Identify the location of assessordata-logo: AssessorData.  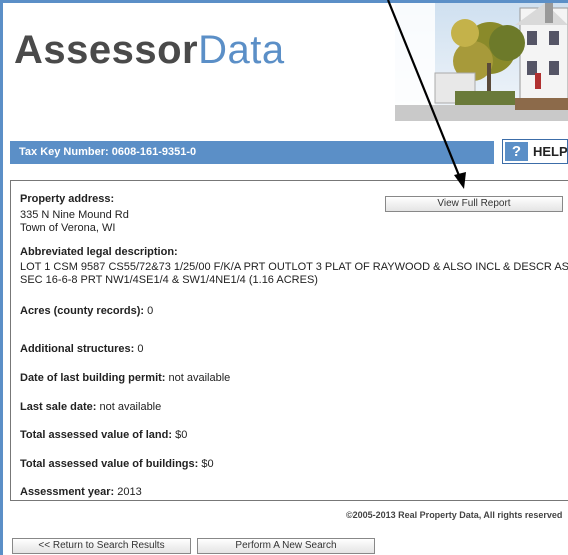
(149, 50).